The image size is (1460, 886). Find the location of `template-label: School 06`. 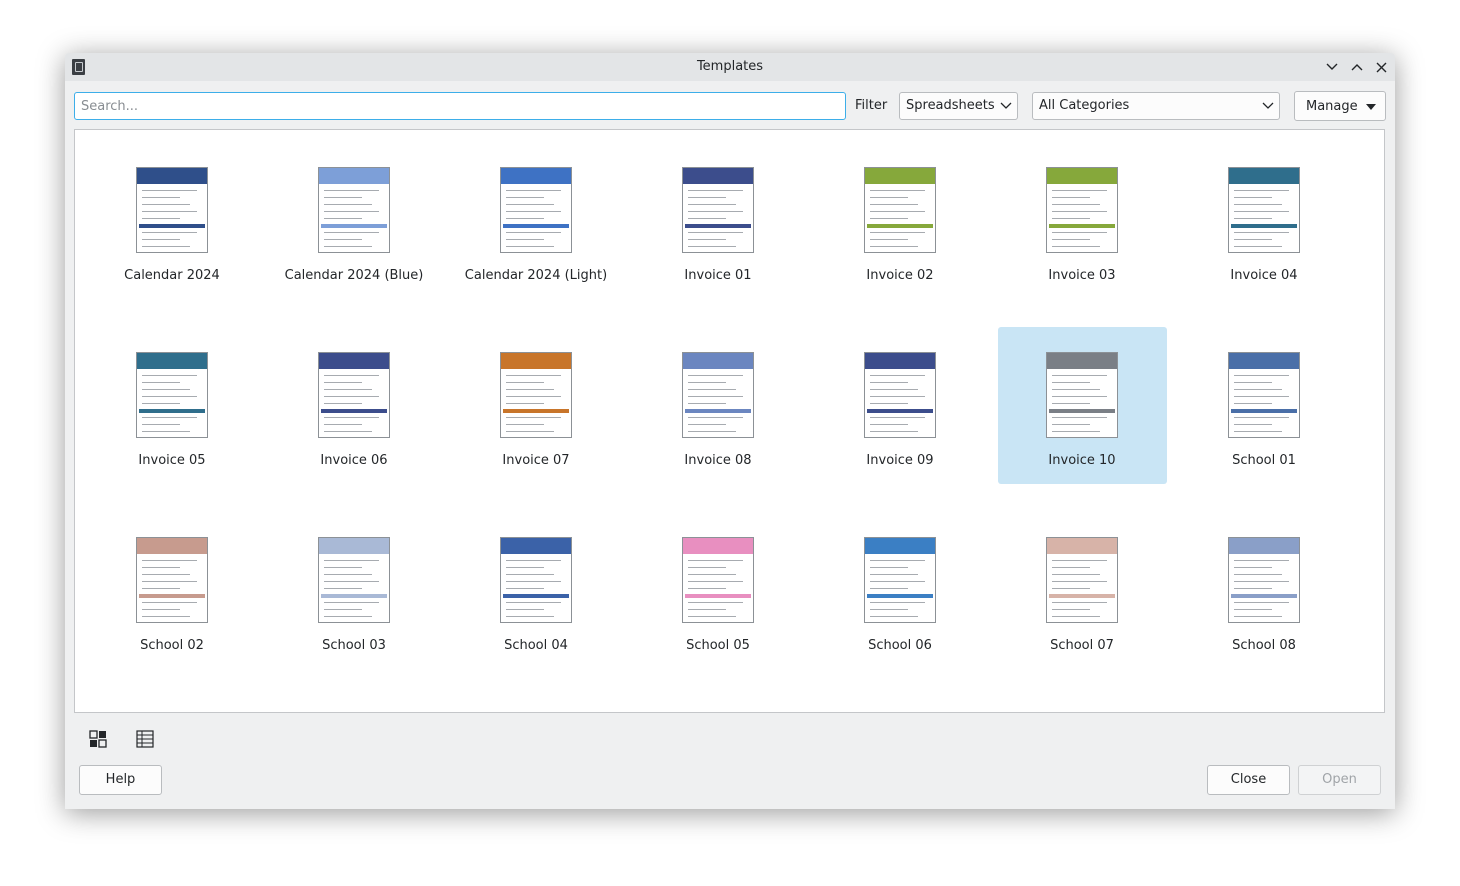

template-label: School 06 is located at coordinates (900, 645).